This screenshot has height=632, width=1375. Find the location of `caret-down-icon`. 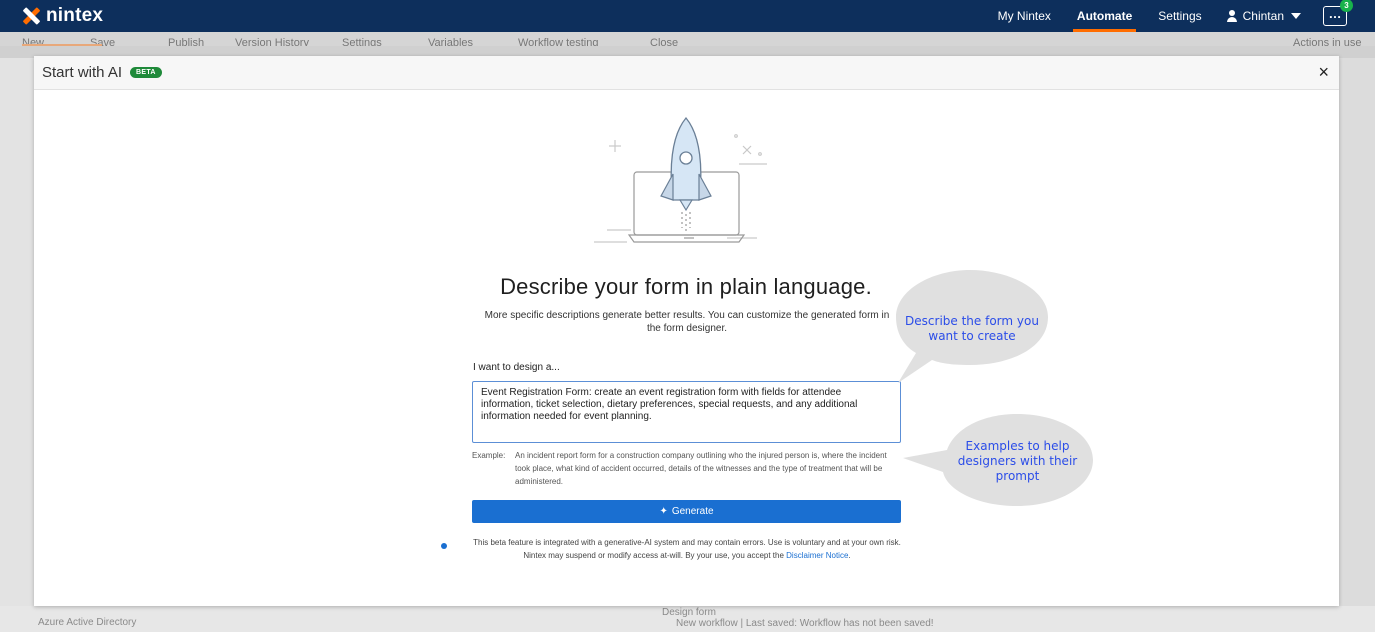

caret-down-icon is located at coordinates (1296, 16).